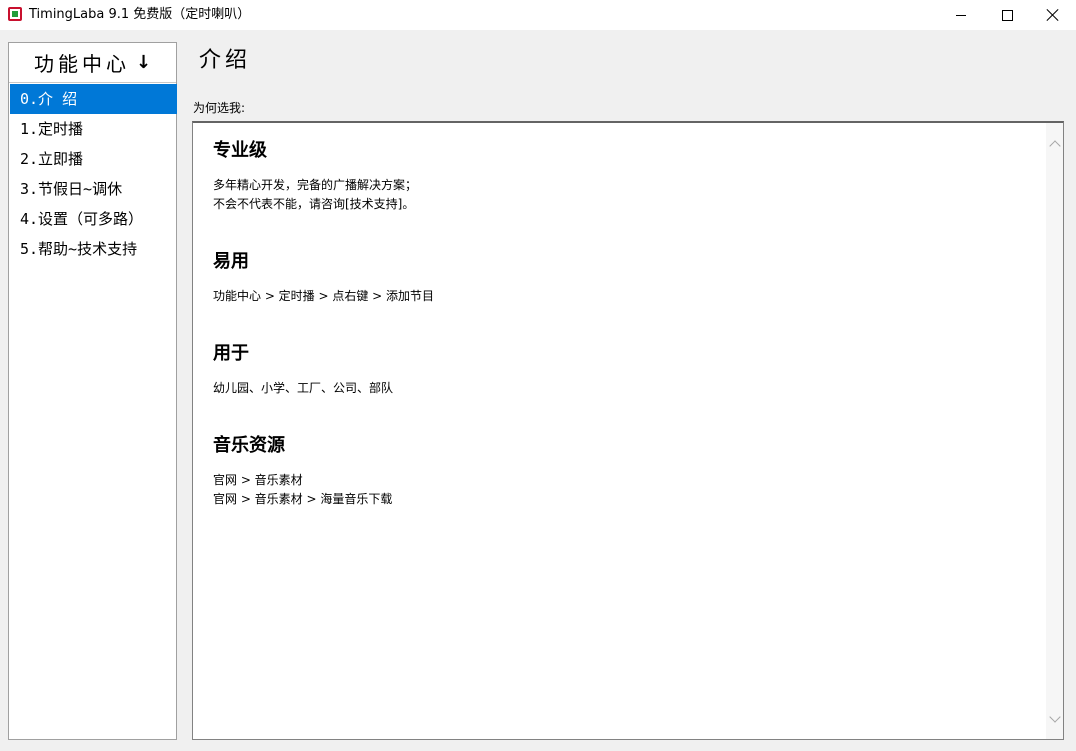 The image size is (1076, 751). What do you see at coordinates (623, 278) in the screenshot?
I see `block-easy: 易用 功能中心 > 定时播 > 点右键 > 添加节目` at bounding box center [623, 278].